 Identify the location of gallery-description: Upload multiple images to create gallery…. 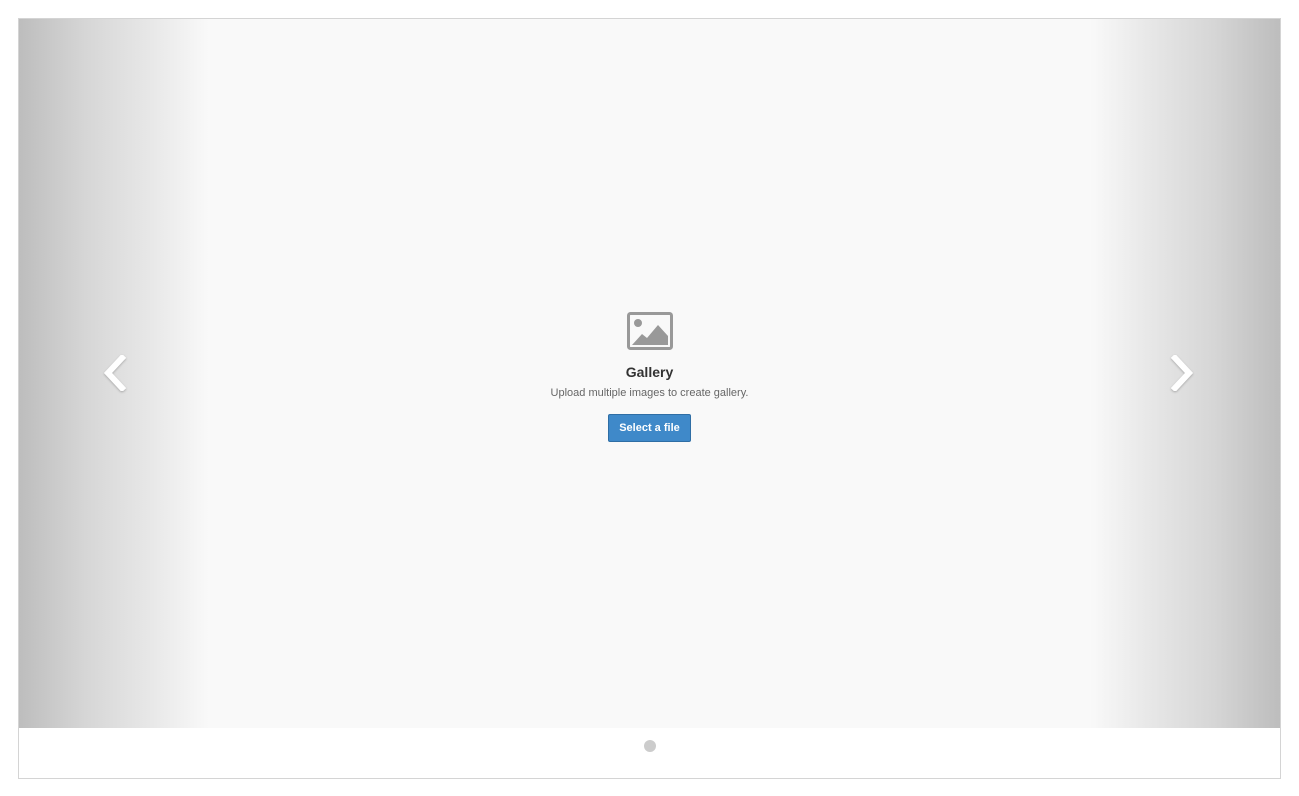
(649, 393).